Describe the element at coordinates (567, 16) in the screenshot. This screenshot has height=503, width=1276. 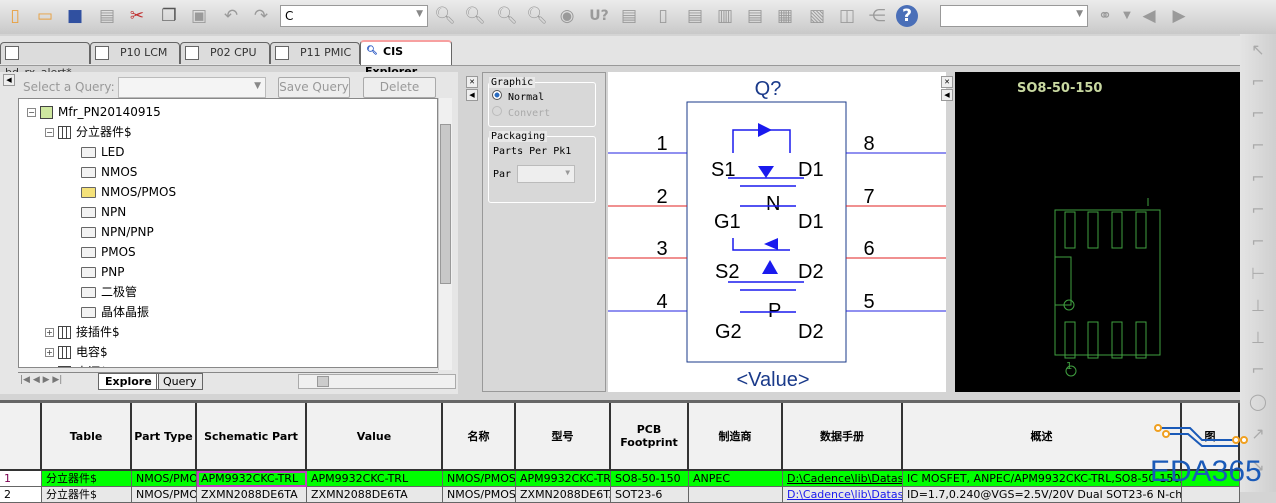
I see `eye-icon: ◉` at that location.